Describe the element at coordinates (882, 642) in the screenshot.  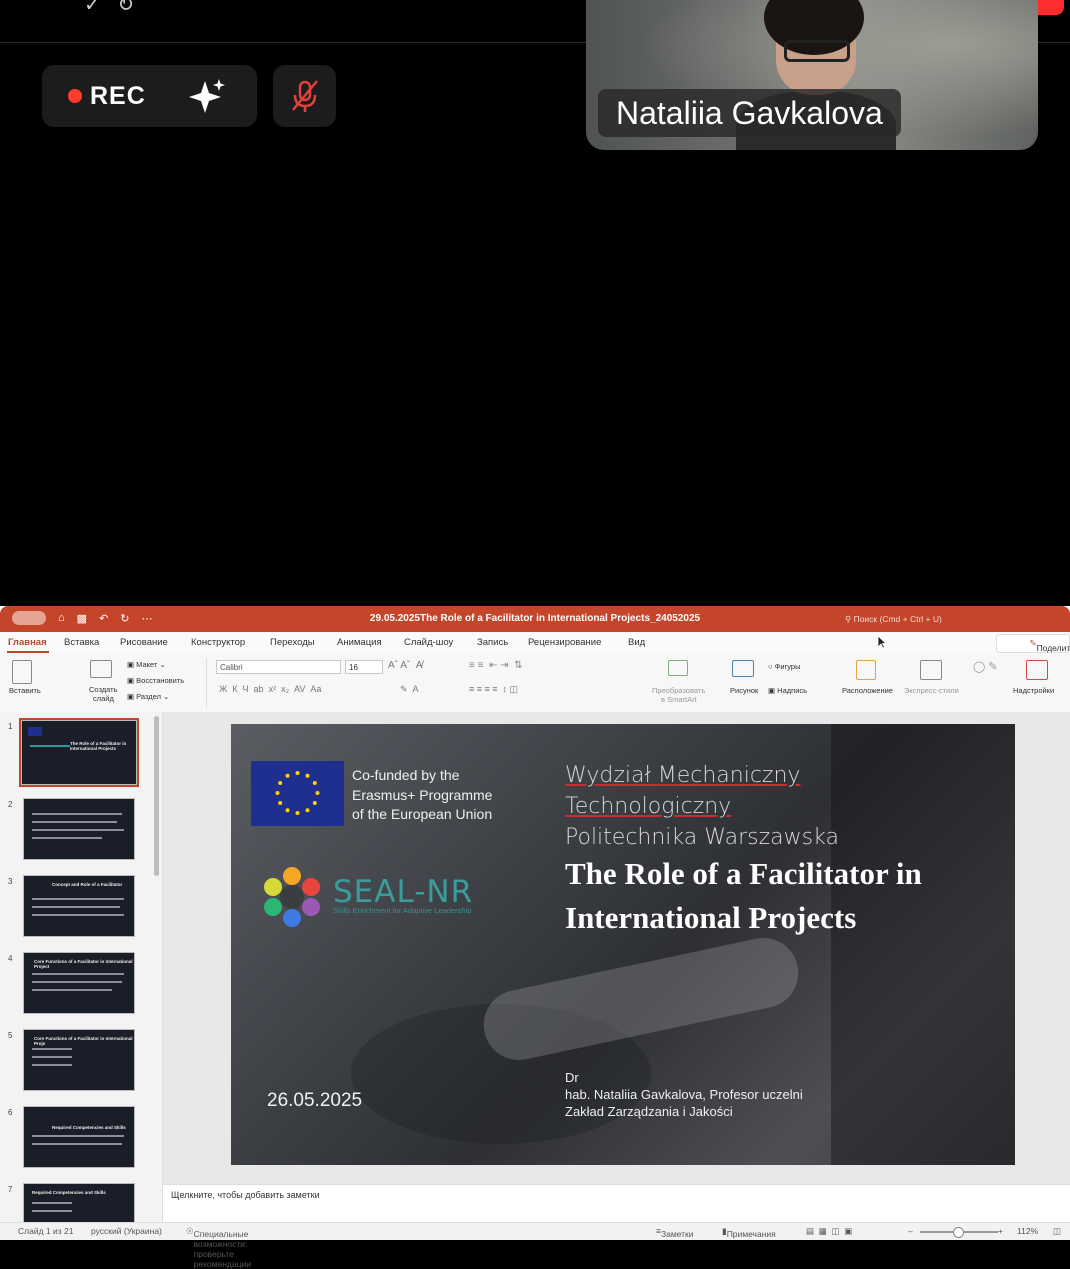
I see `mouse-pointer-icon` at that location.